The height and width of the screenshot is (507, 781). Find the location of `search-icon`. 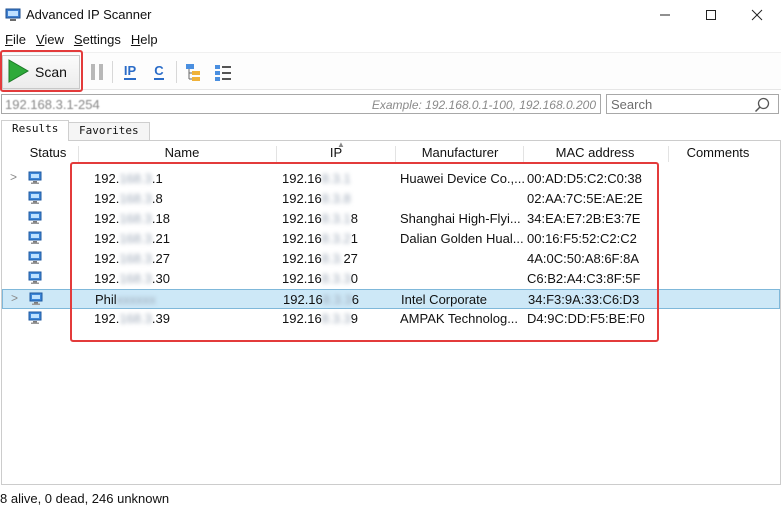

search-icon is located at coordinates (762, 106).